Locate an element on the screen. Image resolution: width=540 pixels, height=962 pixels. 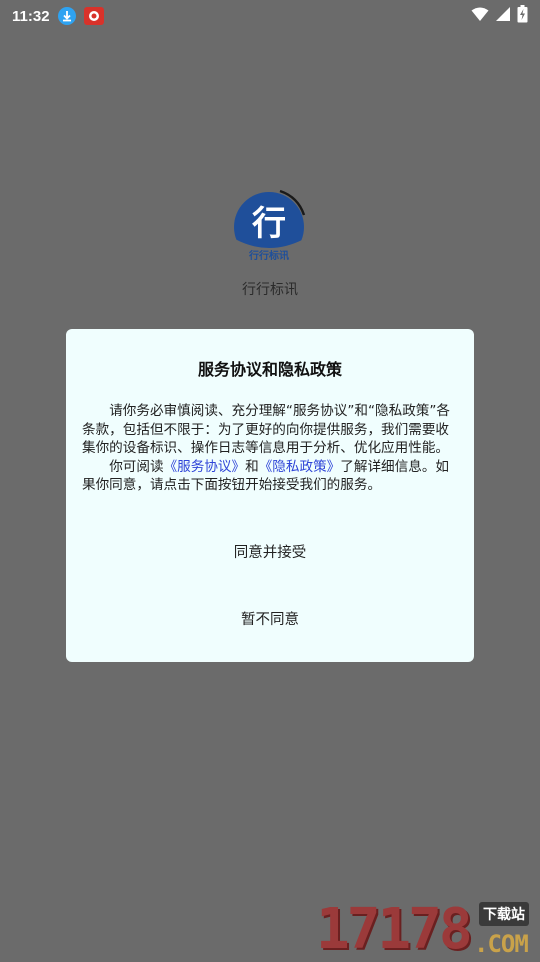
signal-icon is located at coordinates (503, 16).